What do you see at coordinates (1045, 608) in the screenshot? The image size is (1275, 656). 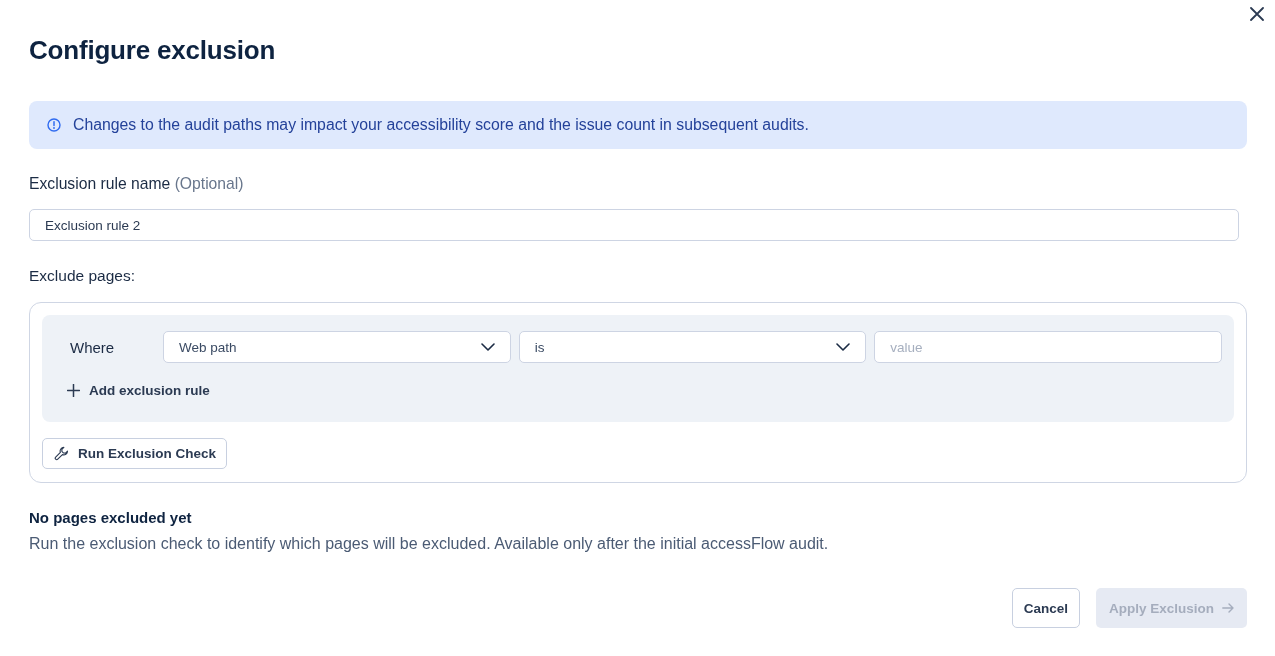 I see `cancel-button: Cancel` at bounding box center [1045, 608].